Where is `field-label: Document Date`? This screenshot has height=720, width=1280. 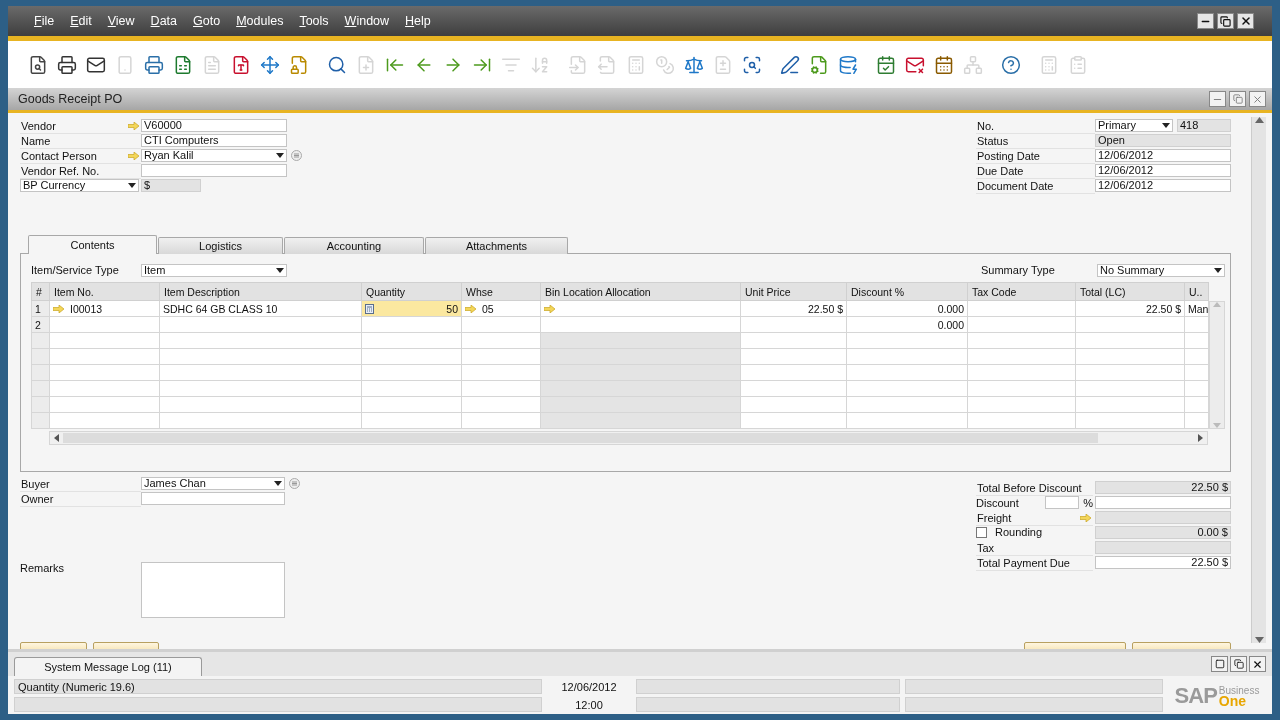 field-label: Document Date is located at coordinates (1035, 186).